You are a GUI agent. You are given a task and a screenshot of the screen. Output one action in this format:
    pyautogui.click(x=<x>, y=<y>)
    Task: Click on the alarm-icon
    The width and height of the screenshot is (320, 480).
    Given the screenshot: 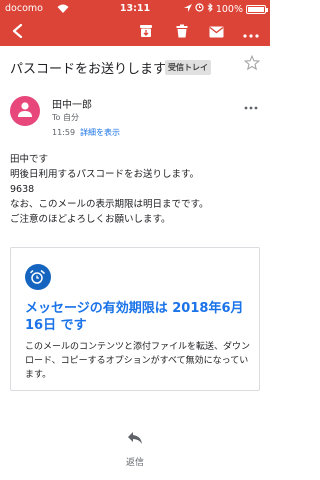 What is the action you would take?
    pyautogui.click(x=199, y=9)
    